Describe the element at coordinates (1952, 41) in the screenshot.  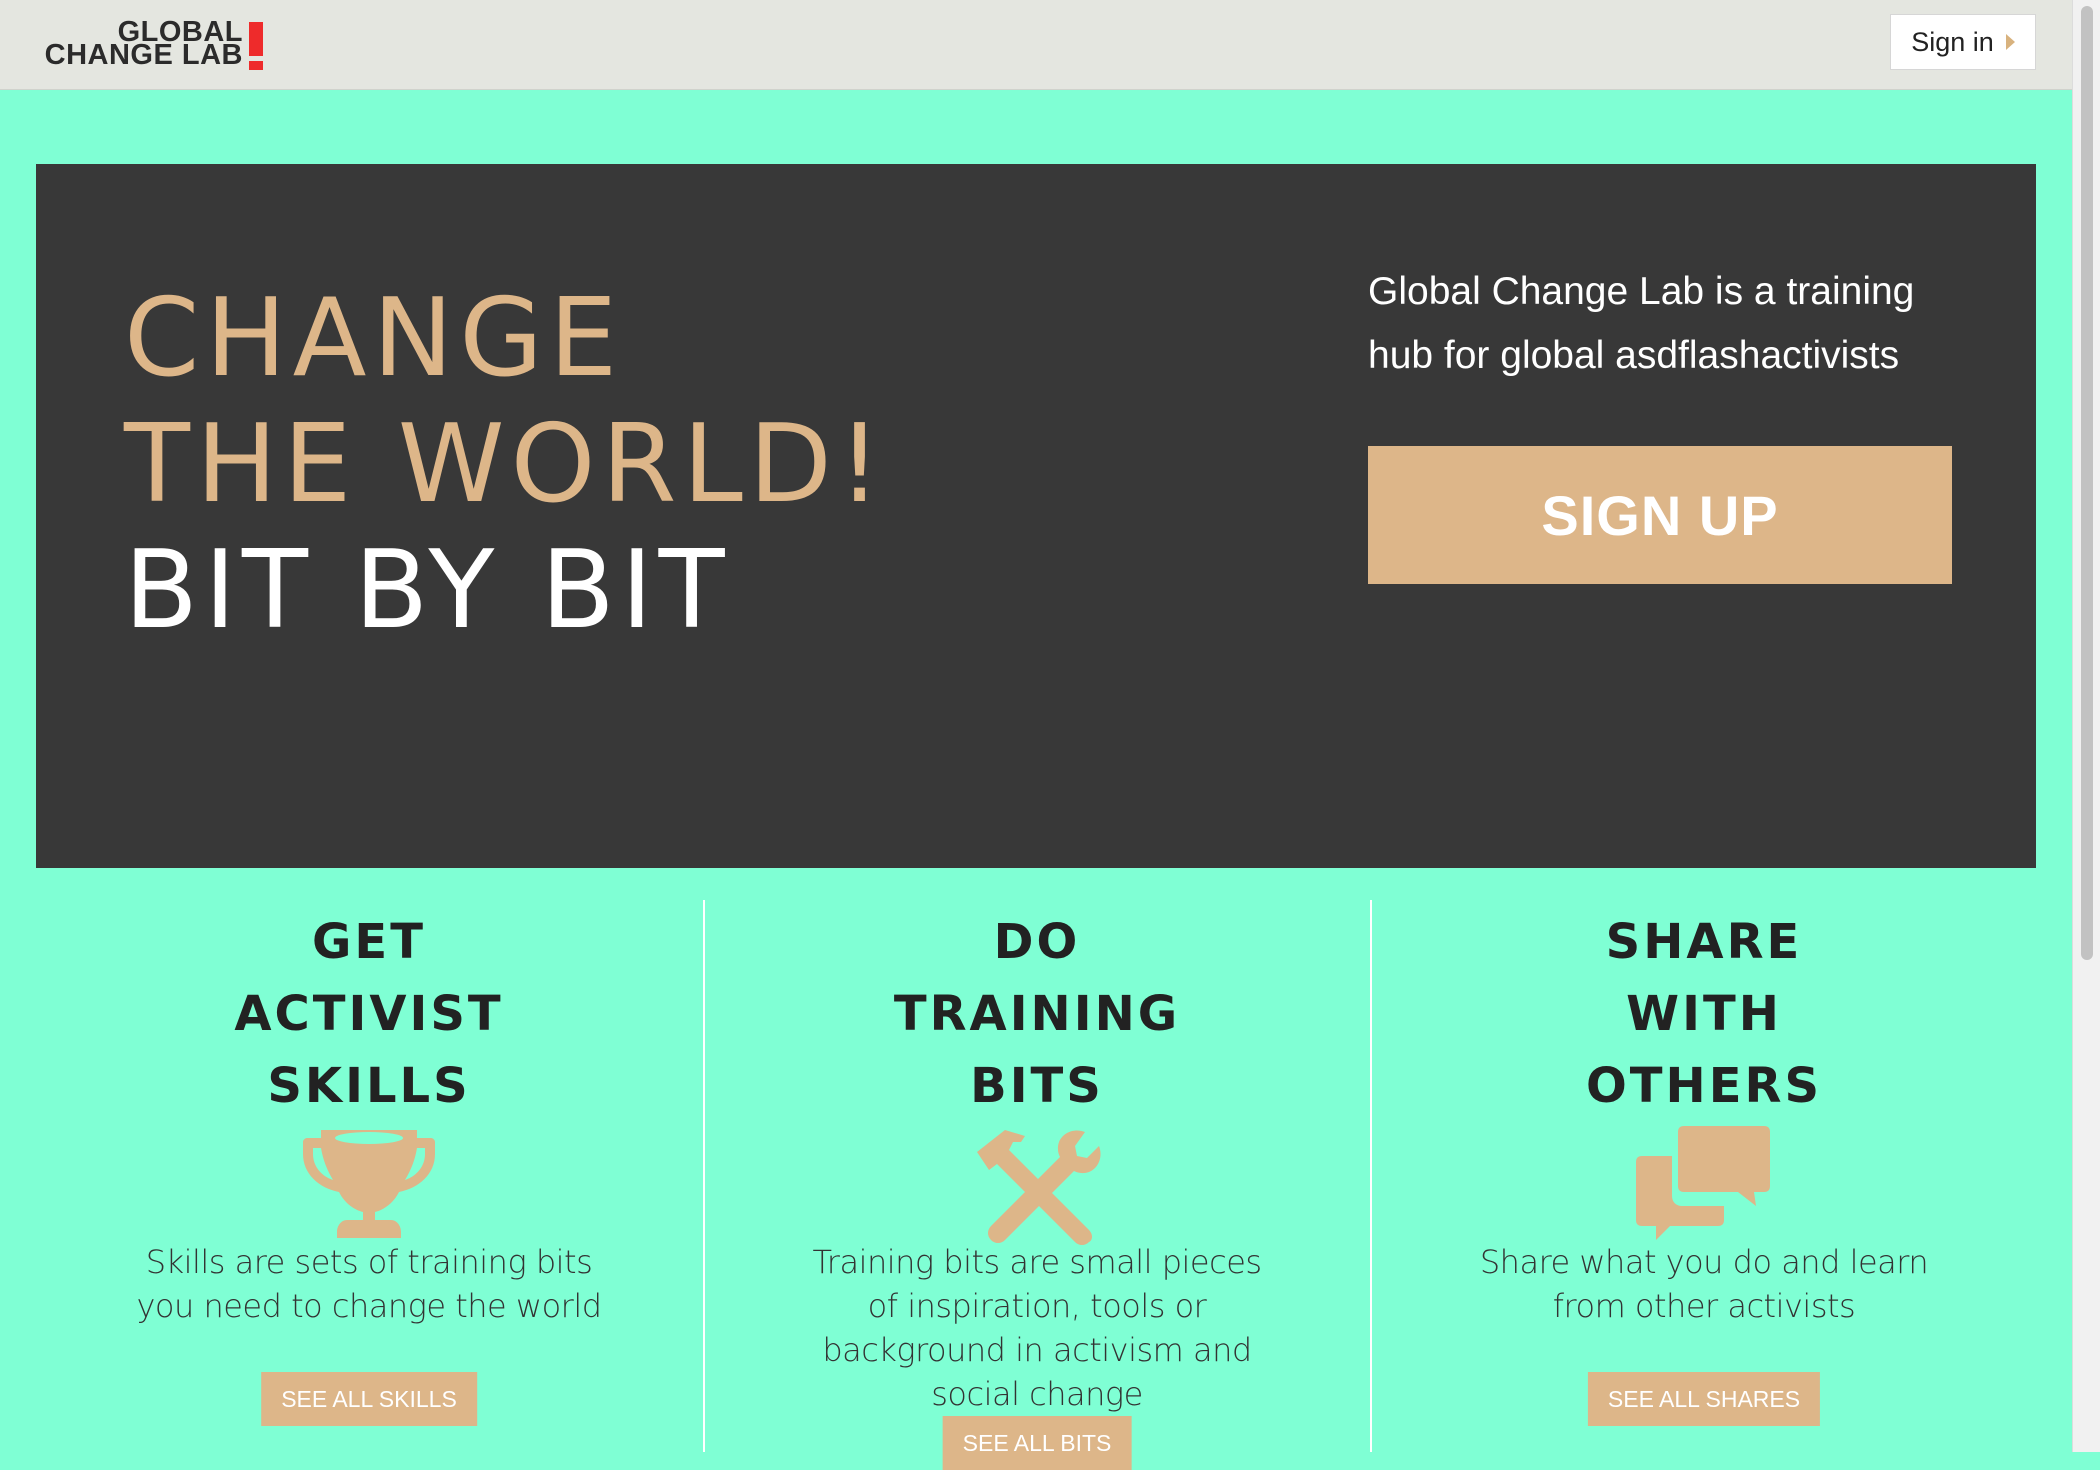
I see `sign-in-label: Sign in` at that location.